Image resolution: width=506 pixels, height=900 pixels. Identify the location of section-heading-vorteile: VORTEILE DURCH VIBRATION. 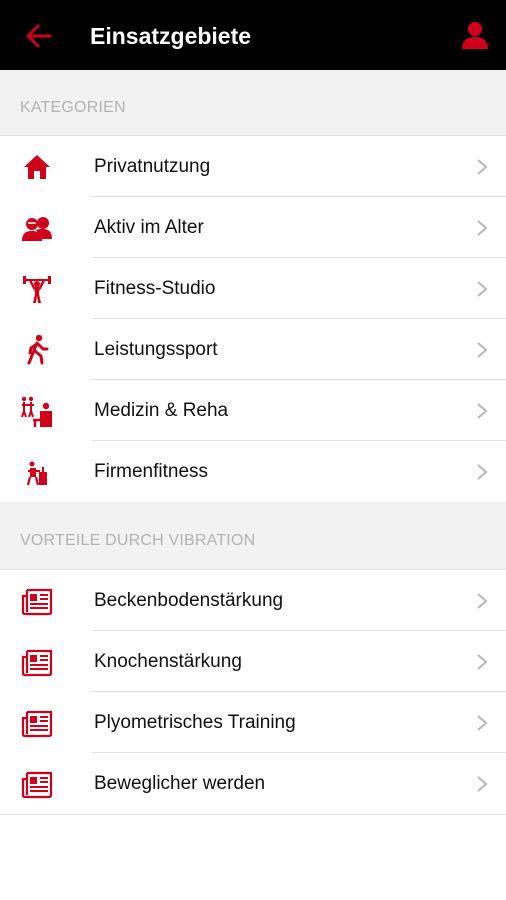
(253, 535).